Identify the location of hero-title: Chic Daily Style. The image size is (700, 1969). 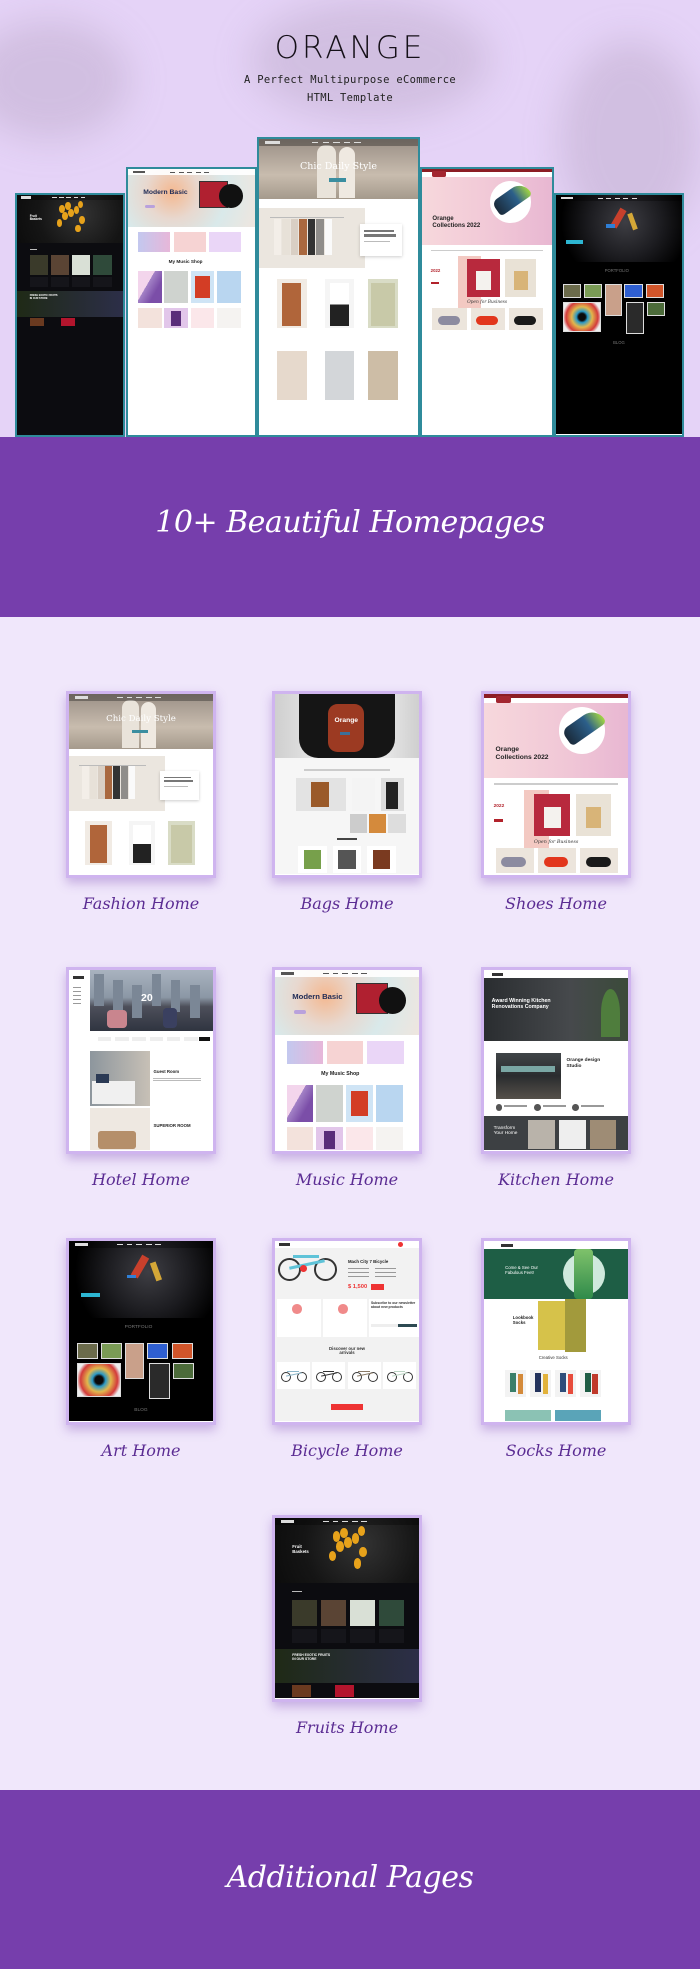
(338, 167).